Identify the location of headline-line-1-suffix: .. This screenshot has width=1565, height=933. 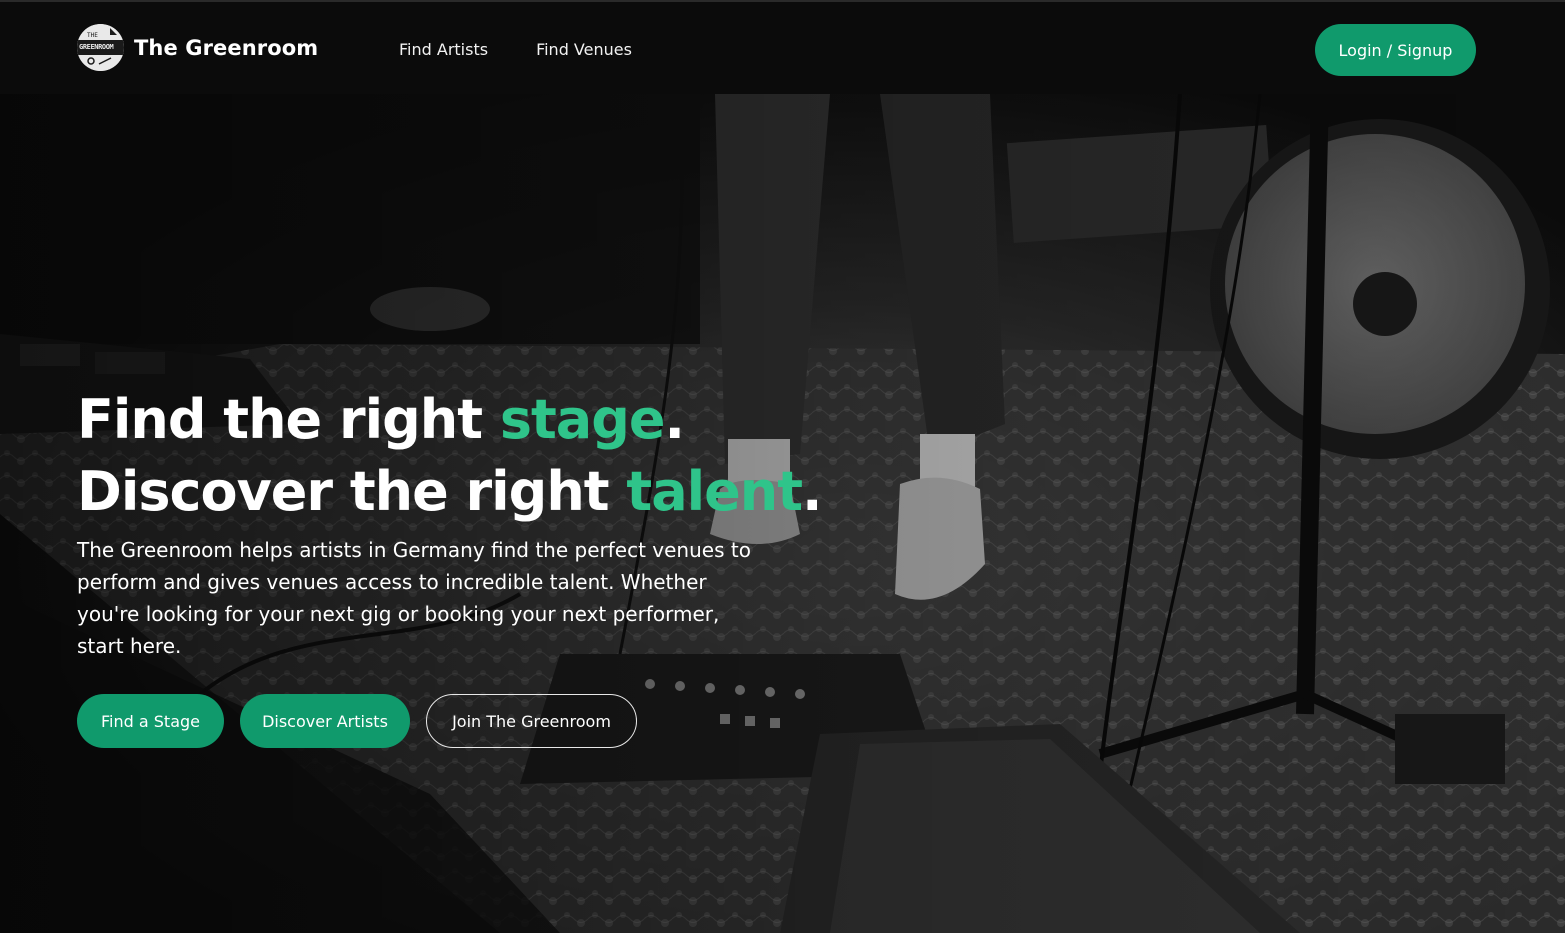
(674, 419).